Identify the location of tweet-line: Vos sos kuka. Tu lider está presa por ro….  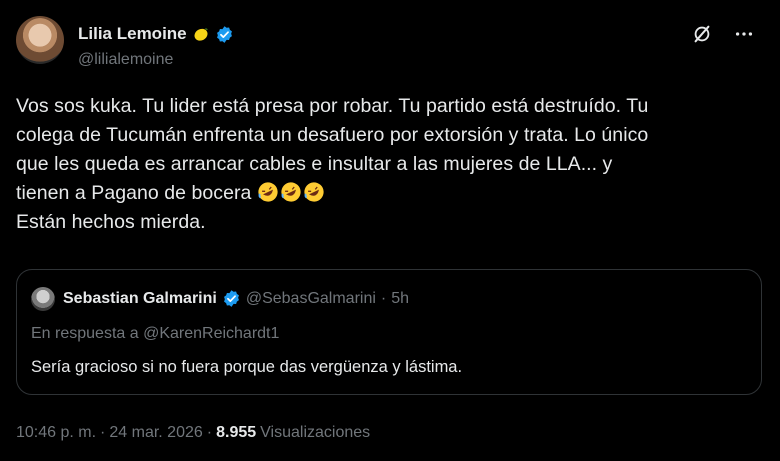
(332, 106).